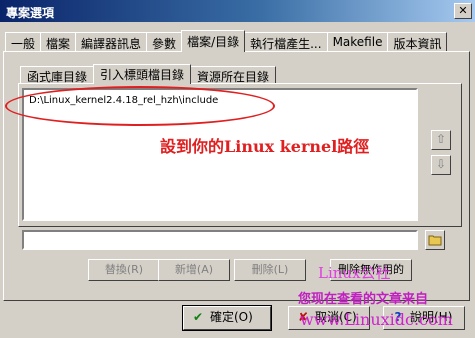 The image size is (475, 338). Describe the element at coordinates (265, 146) in the screenshot. I see `annotation-text: 設到你的Linux kernel路徑` at that location.